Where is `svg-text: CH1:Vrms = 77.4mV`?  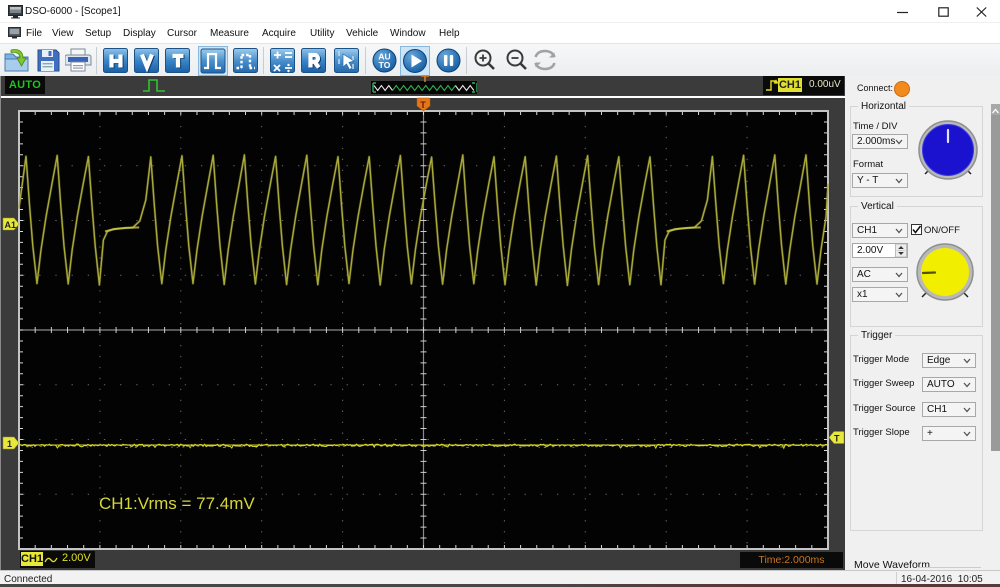 svg-text: CH1:Vrms = 77.4mV is located at coordinates (177, 503).